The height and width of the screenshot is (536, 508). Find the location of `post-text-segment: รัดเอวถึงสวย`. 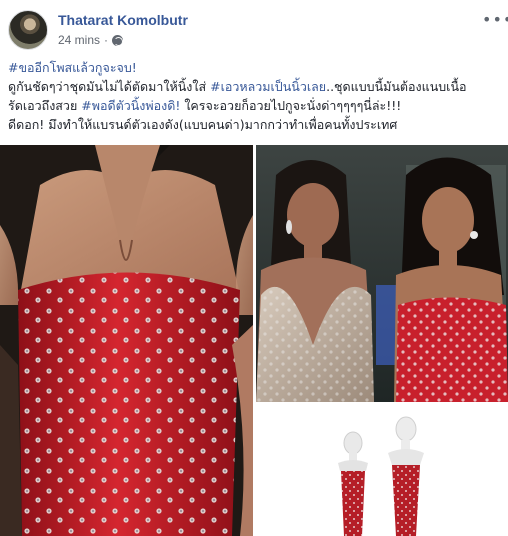

post-text-segment: รัดเอวถึงสวย is located at coordinates (45, 105).